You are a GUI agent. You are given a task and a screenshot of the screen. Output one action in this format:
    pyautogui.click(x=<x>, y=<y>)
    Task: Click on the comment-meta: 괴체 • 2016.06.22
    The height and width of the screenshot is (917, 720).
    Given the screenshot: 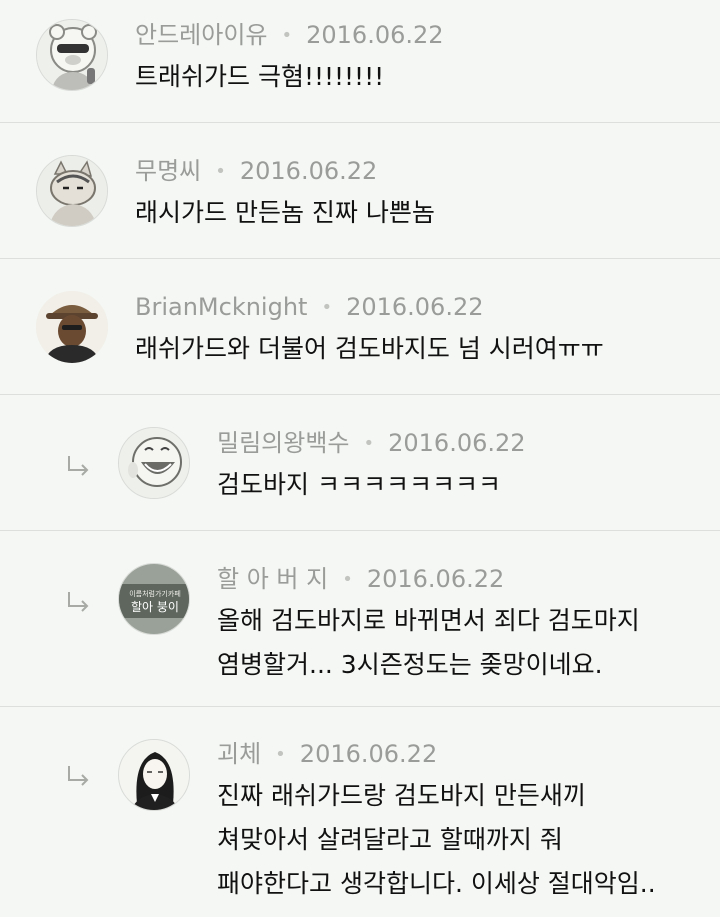 What is the action you would take?
    pyautogui.click(x=327, y=754)
    